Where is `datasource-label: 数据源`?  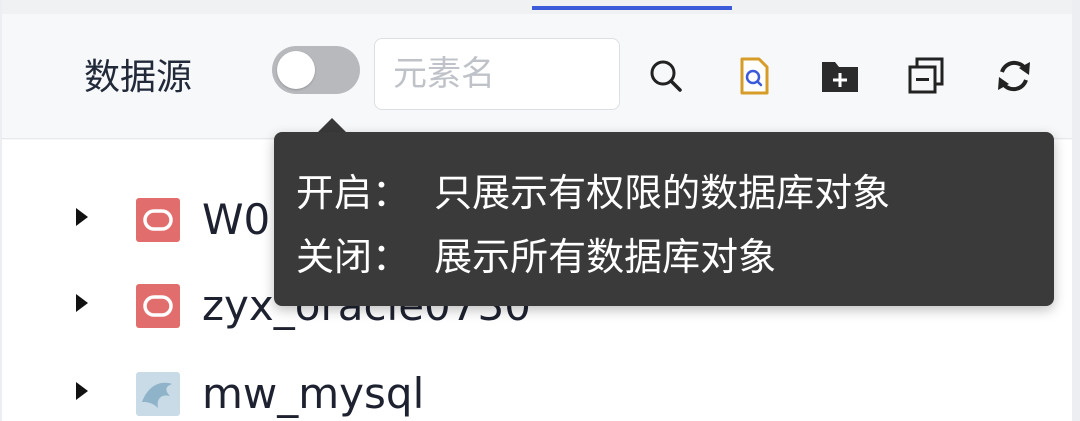 datasource-label: 数据源 is located at coordinates (138, 77).